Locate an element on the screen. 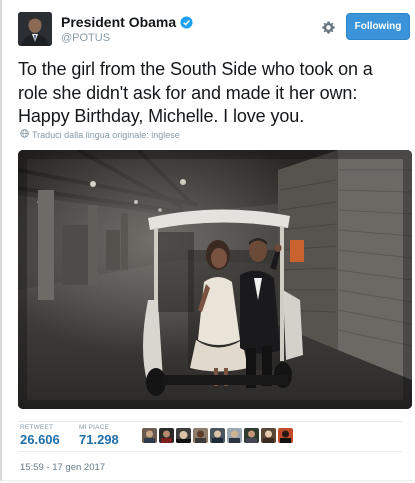 This screenshot has width=415, height=483. stats-divider-top is located at coordinates (210, 421).